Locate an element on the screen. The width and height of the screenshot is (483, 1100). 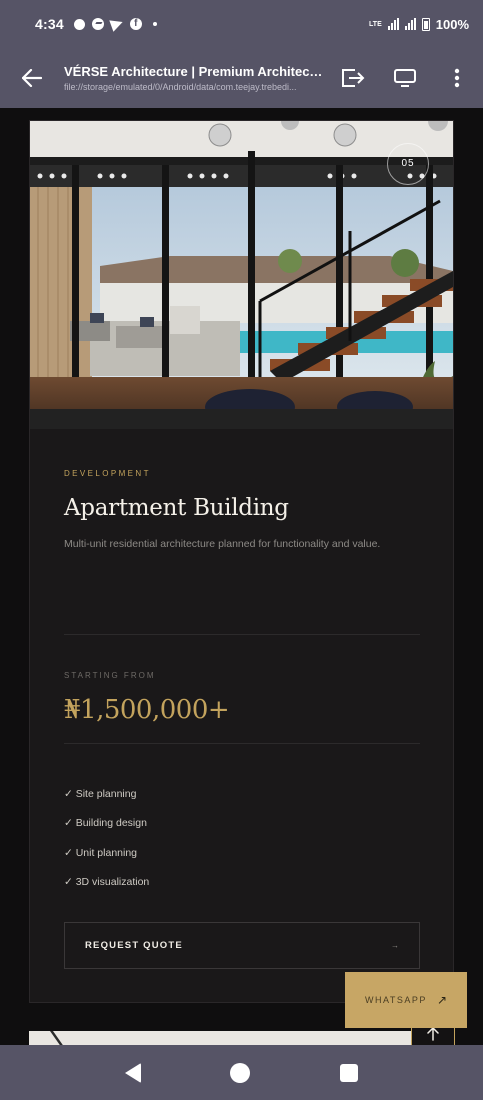
battery-percent: 100% is located at coordinates (452, 24).